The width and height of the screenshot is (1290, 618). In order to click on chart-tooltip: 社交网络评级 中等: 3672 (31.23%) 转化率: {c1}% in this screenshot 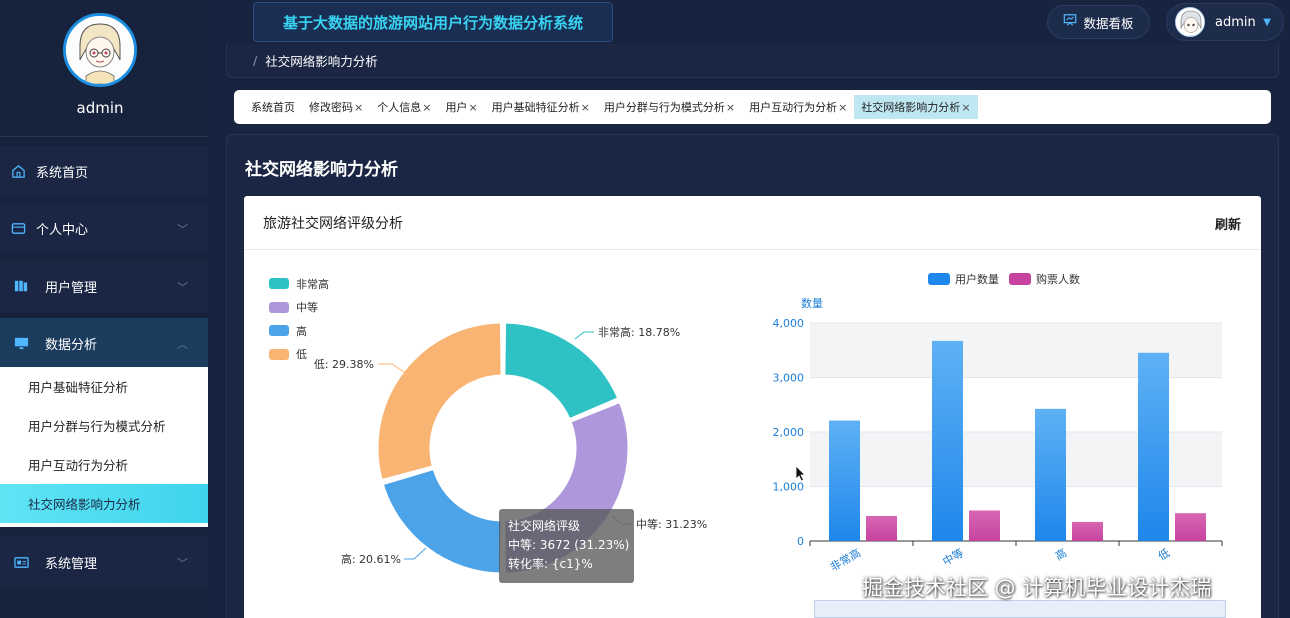, I will do `click(566, 546)`.